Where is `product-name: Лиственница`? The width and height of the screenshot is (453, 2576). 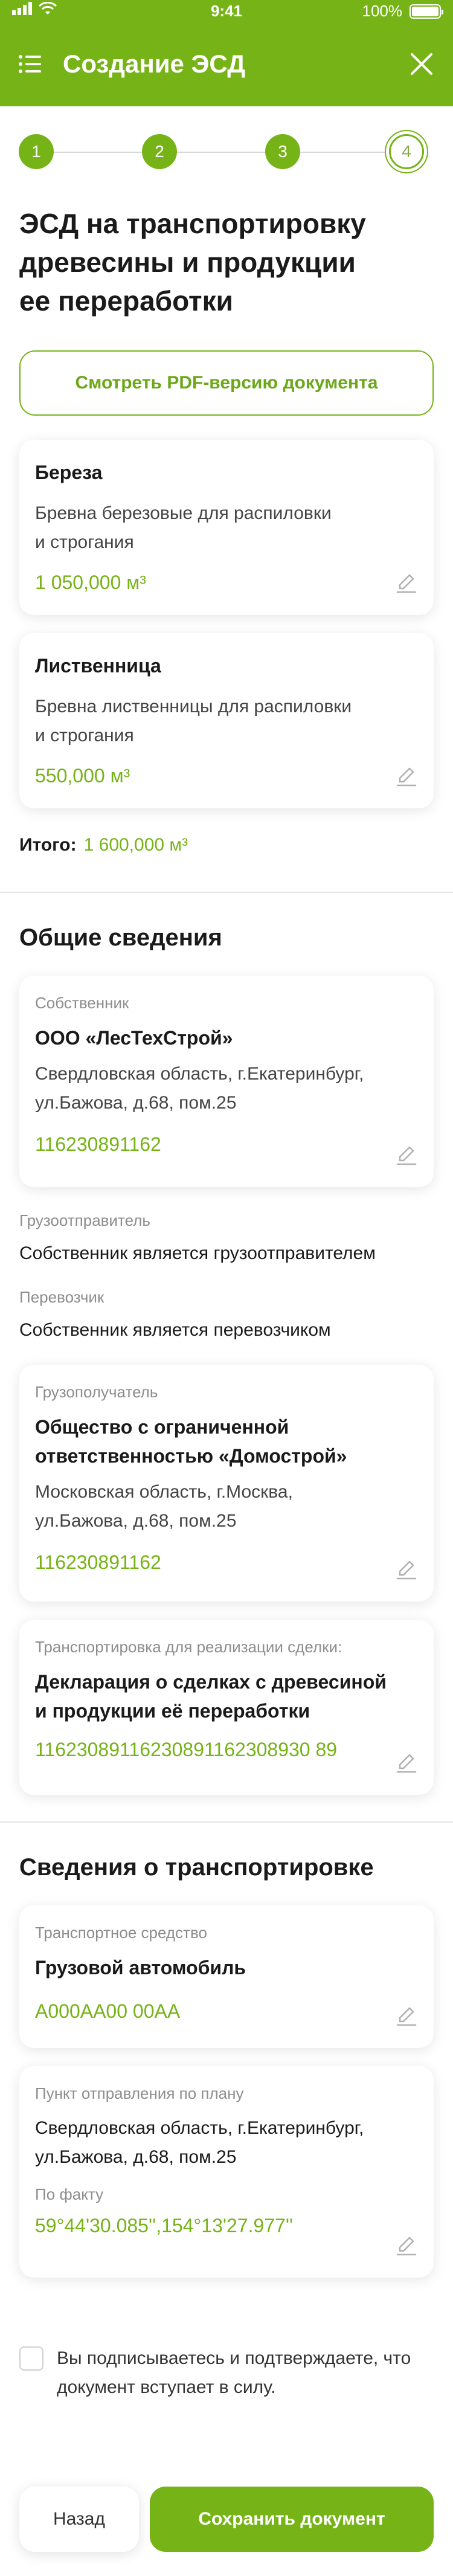 product-name: Лиственница is located at coordinates (98, 666).